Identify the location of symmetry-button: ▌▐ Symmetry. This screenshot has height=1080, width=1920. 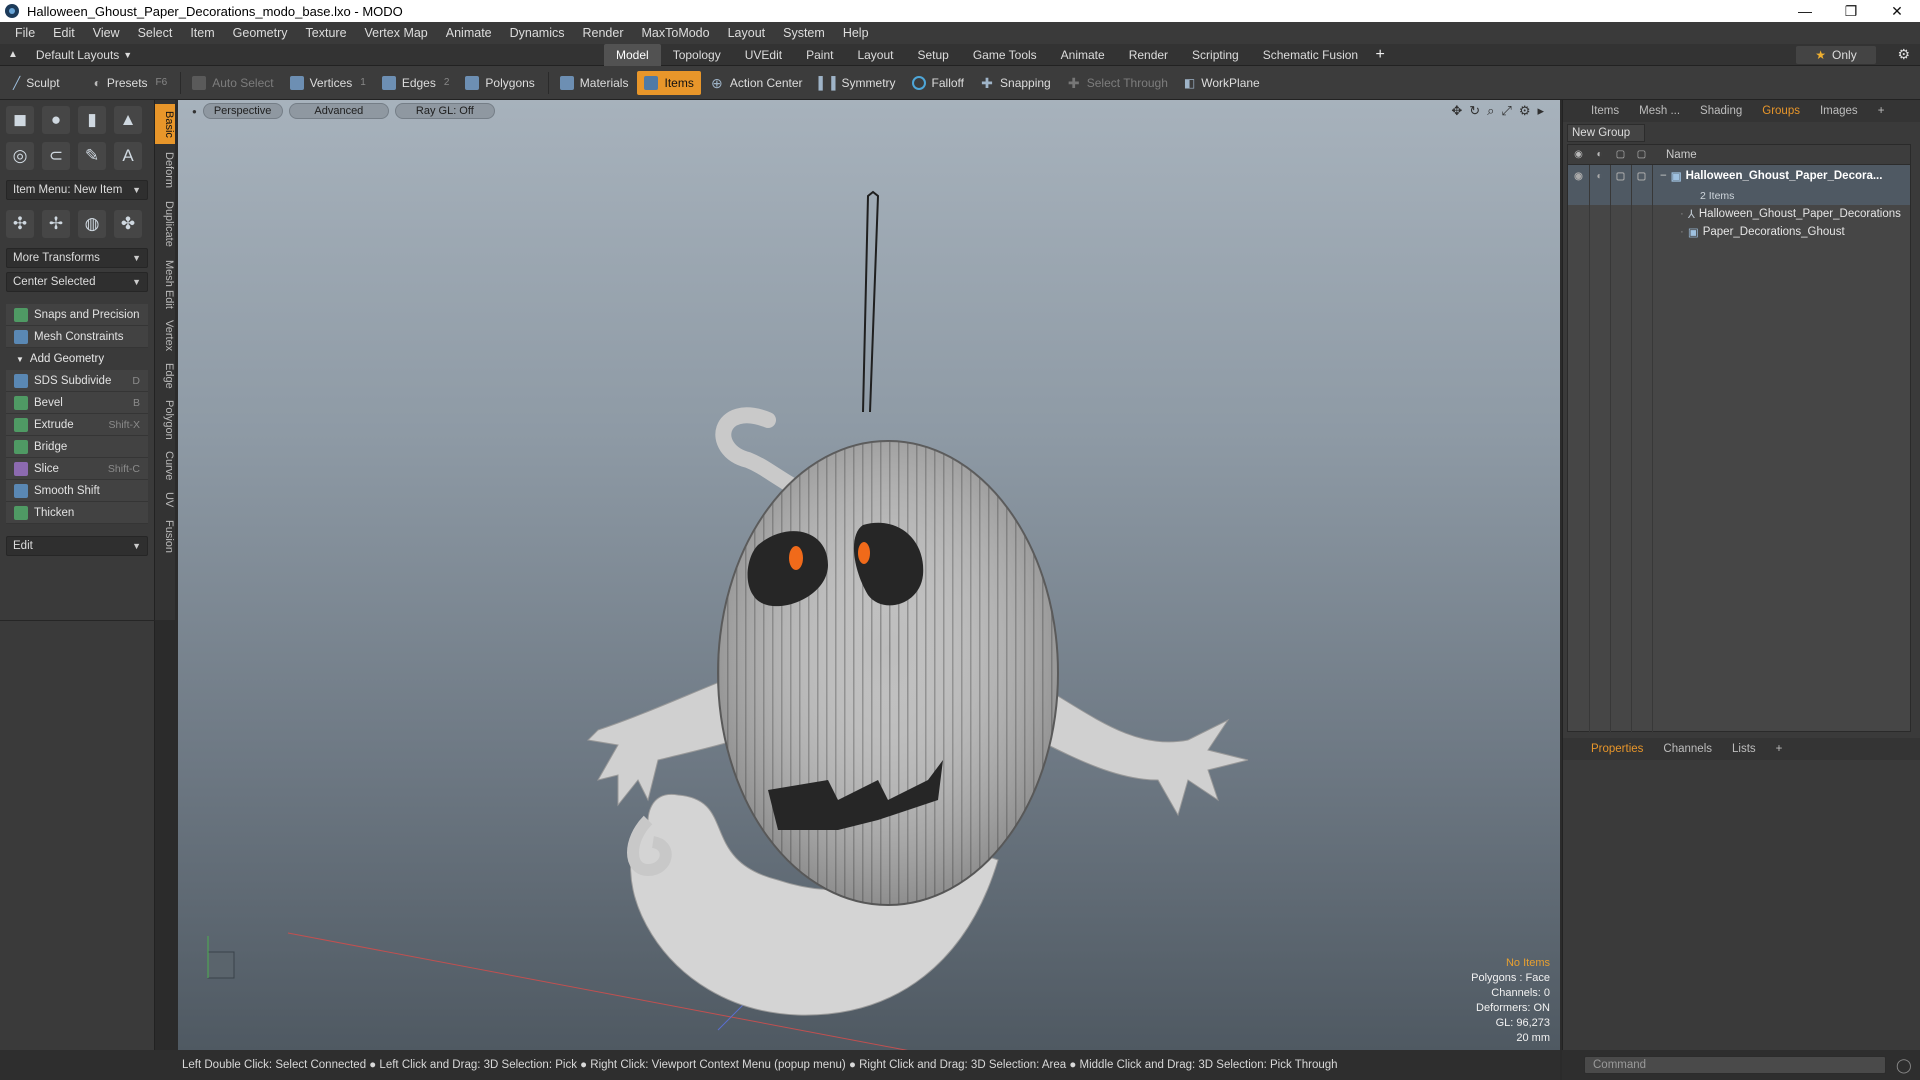
(857, 83).